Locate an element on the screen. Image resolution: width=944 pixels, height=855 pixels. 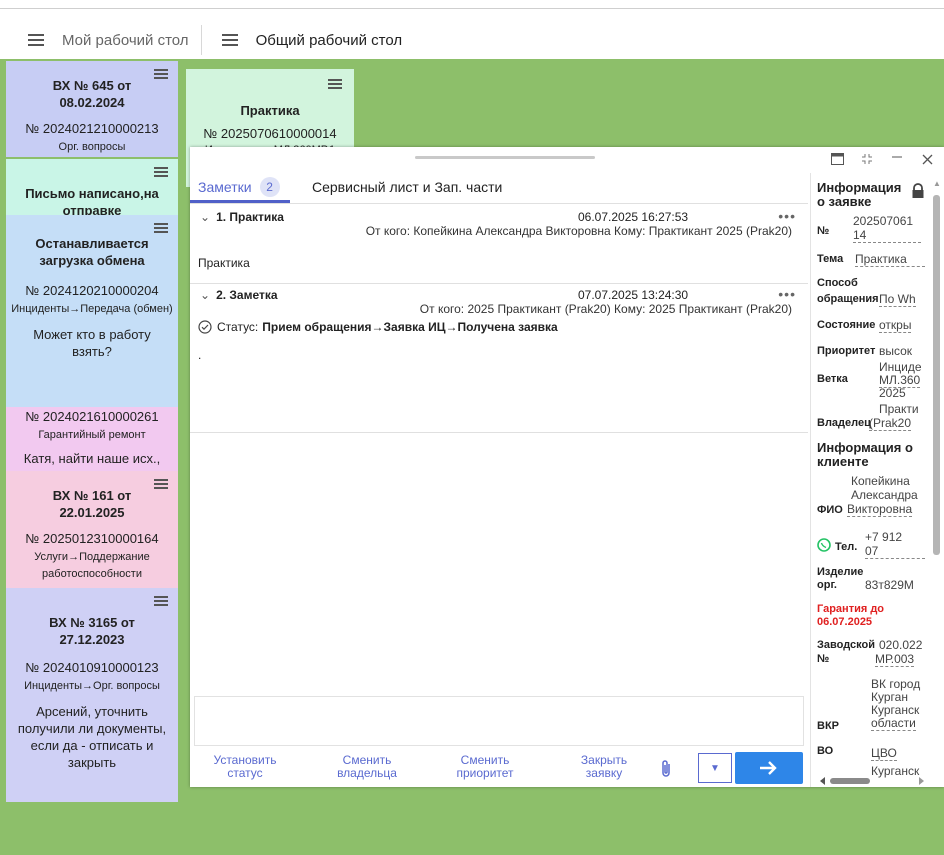
note-header: ⌄ 1. Практика is located at coordinates (242, 217).